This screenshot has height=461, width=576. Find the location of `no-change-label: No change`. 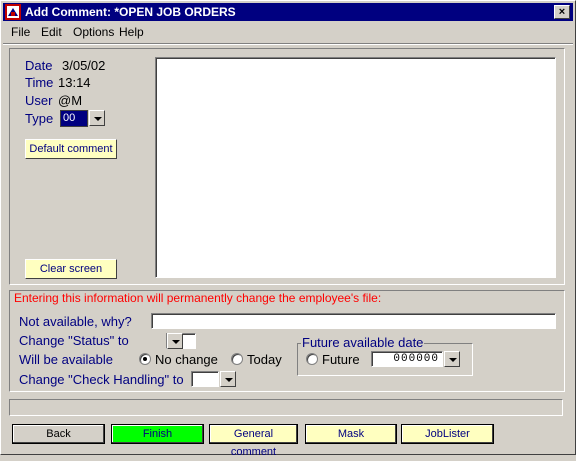

no-change-label: No change is located at coordinates (186, 359).